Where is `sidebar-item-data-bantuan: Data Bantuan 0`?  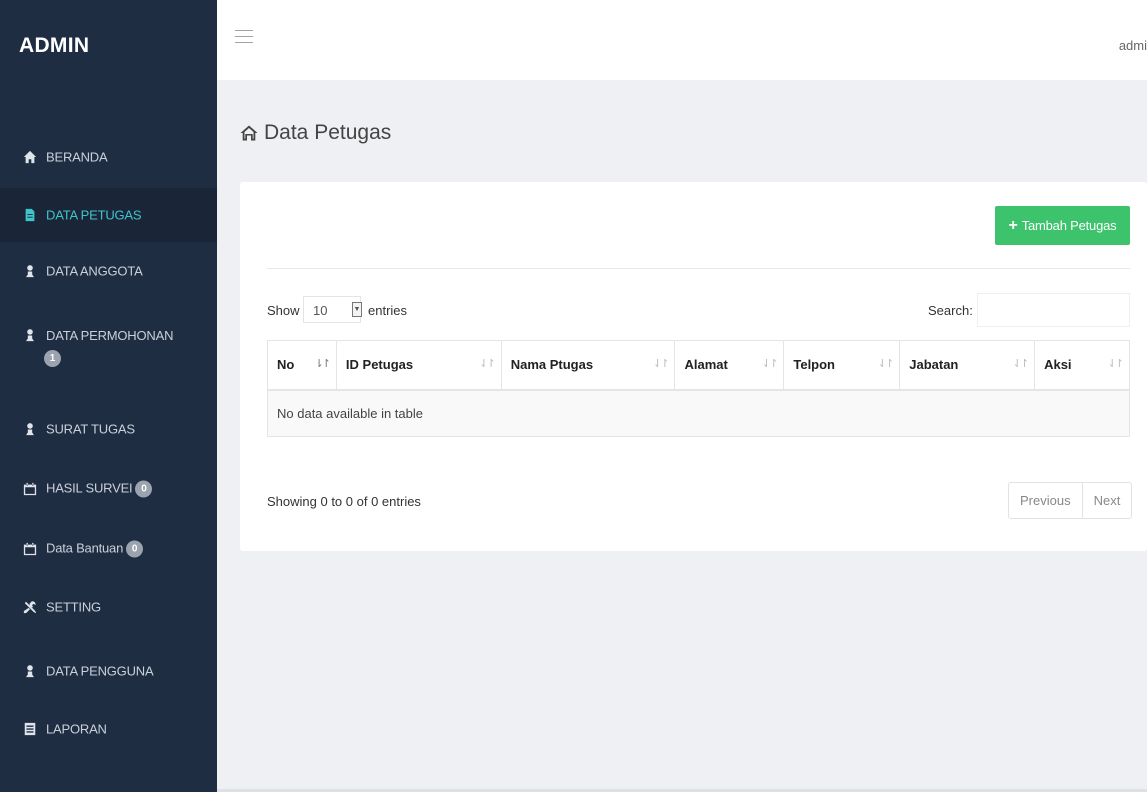
sidebar-item-data-bantuan: Data Bantuan 0 is located at coordinates (108, 549).